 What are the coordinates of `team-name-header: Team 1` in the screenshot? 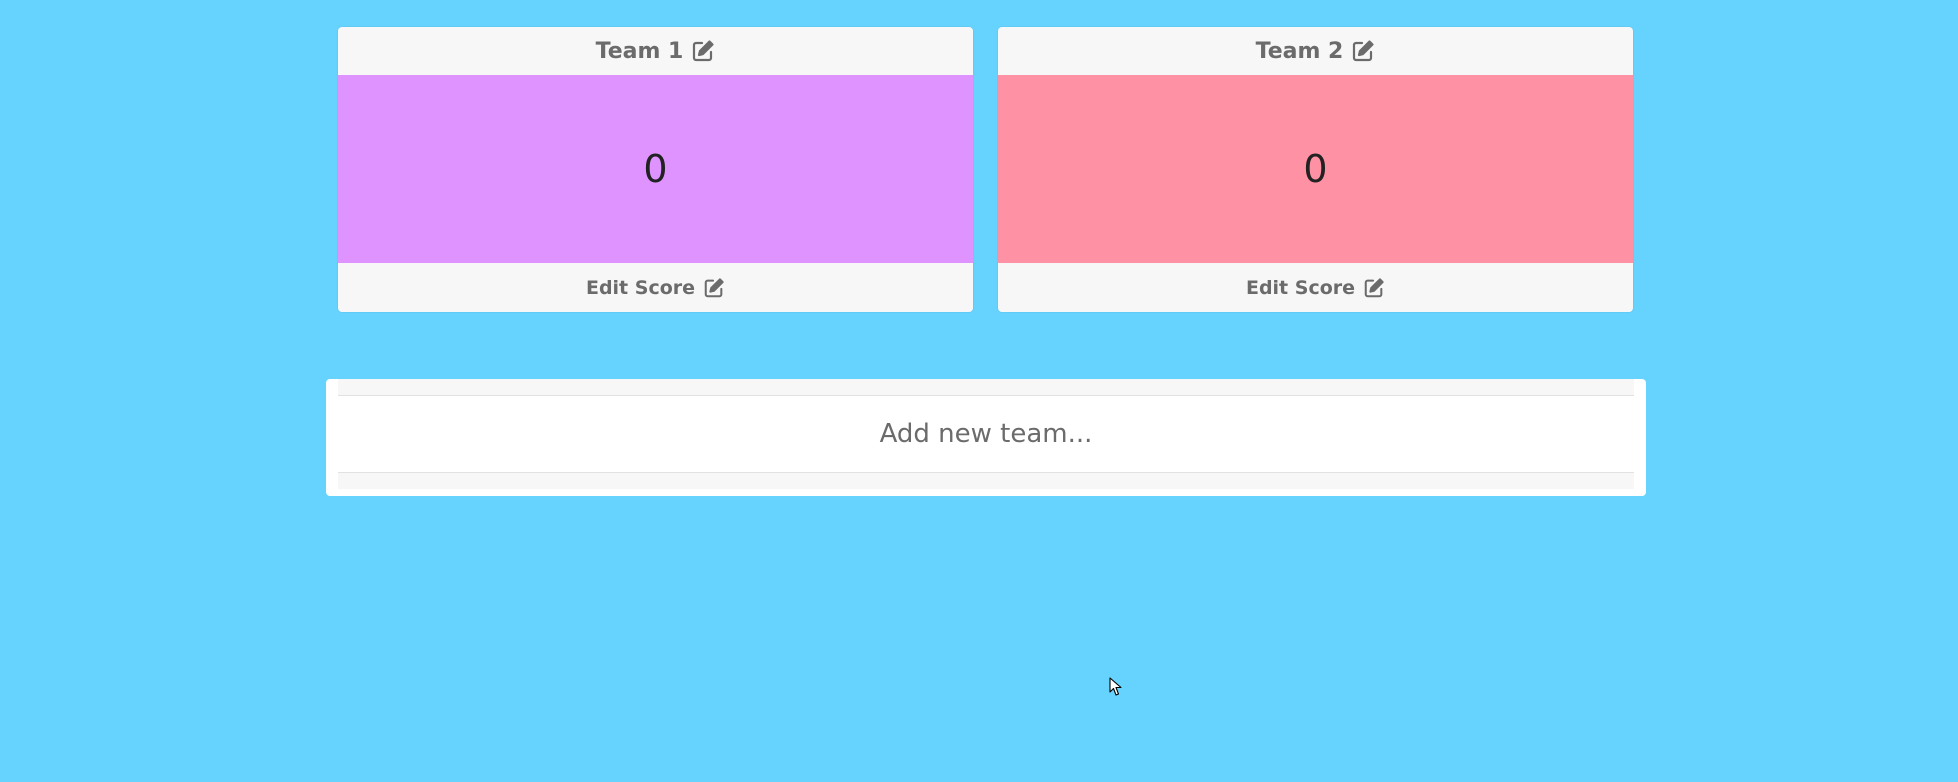 It's located at (655, 51).